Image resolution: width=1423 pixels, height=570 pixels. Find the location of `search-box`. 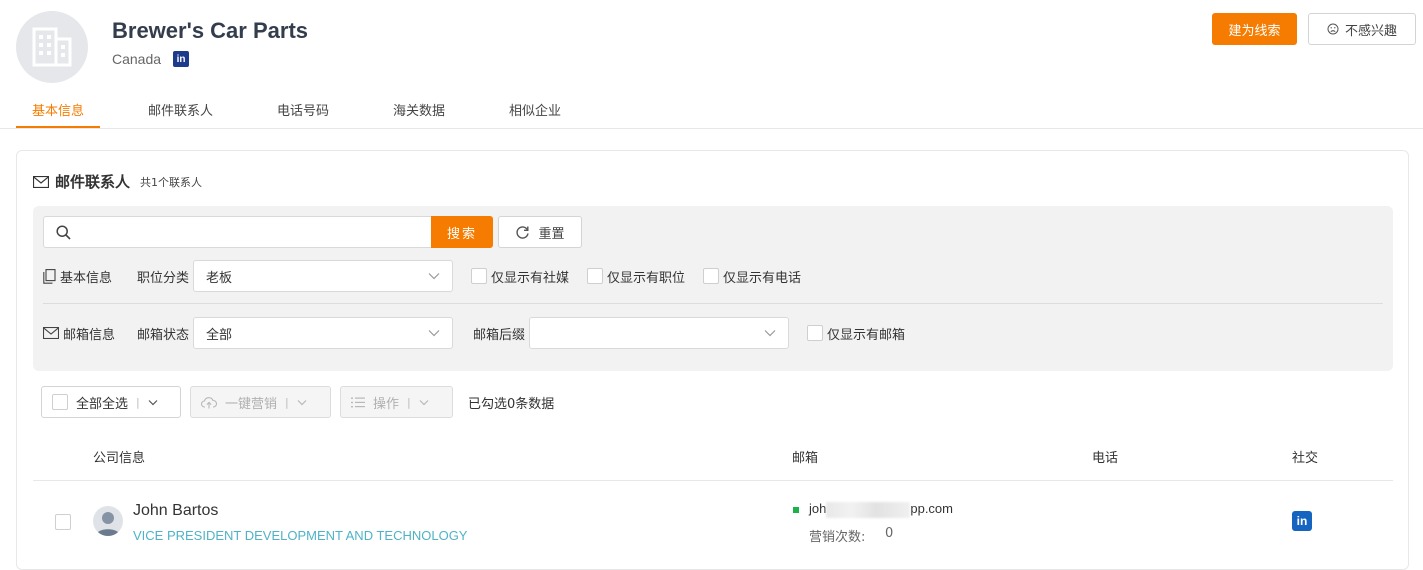

search-box is located at coordinates (237, 232).